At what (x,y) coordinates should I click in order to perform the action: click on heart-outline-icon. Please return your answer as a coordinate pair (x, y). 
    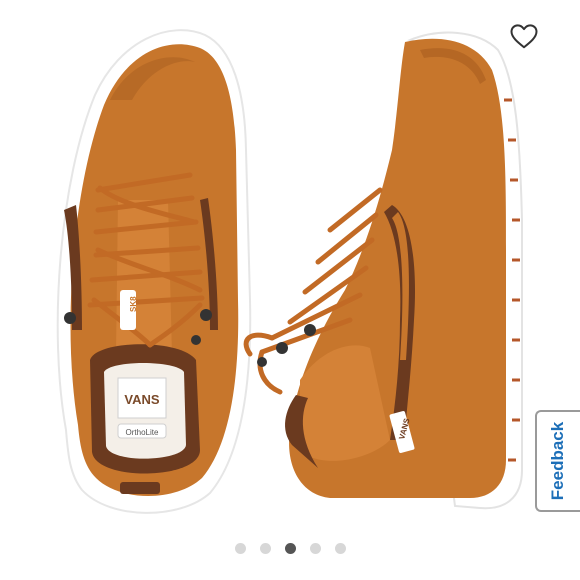
    Looking at the image, I should click on (524, 36).